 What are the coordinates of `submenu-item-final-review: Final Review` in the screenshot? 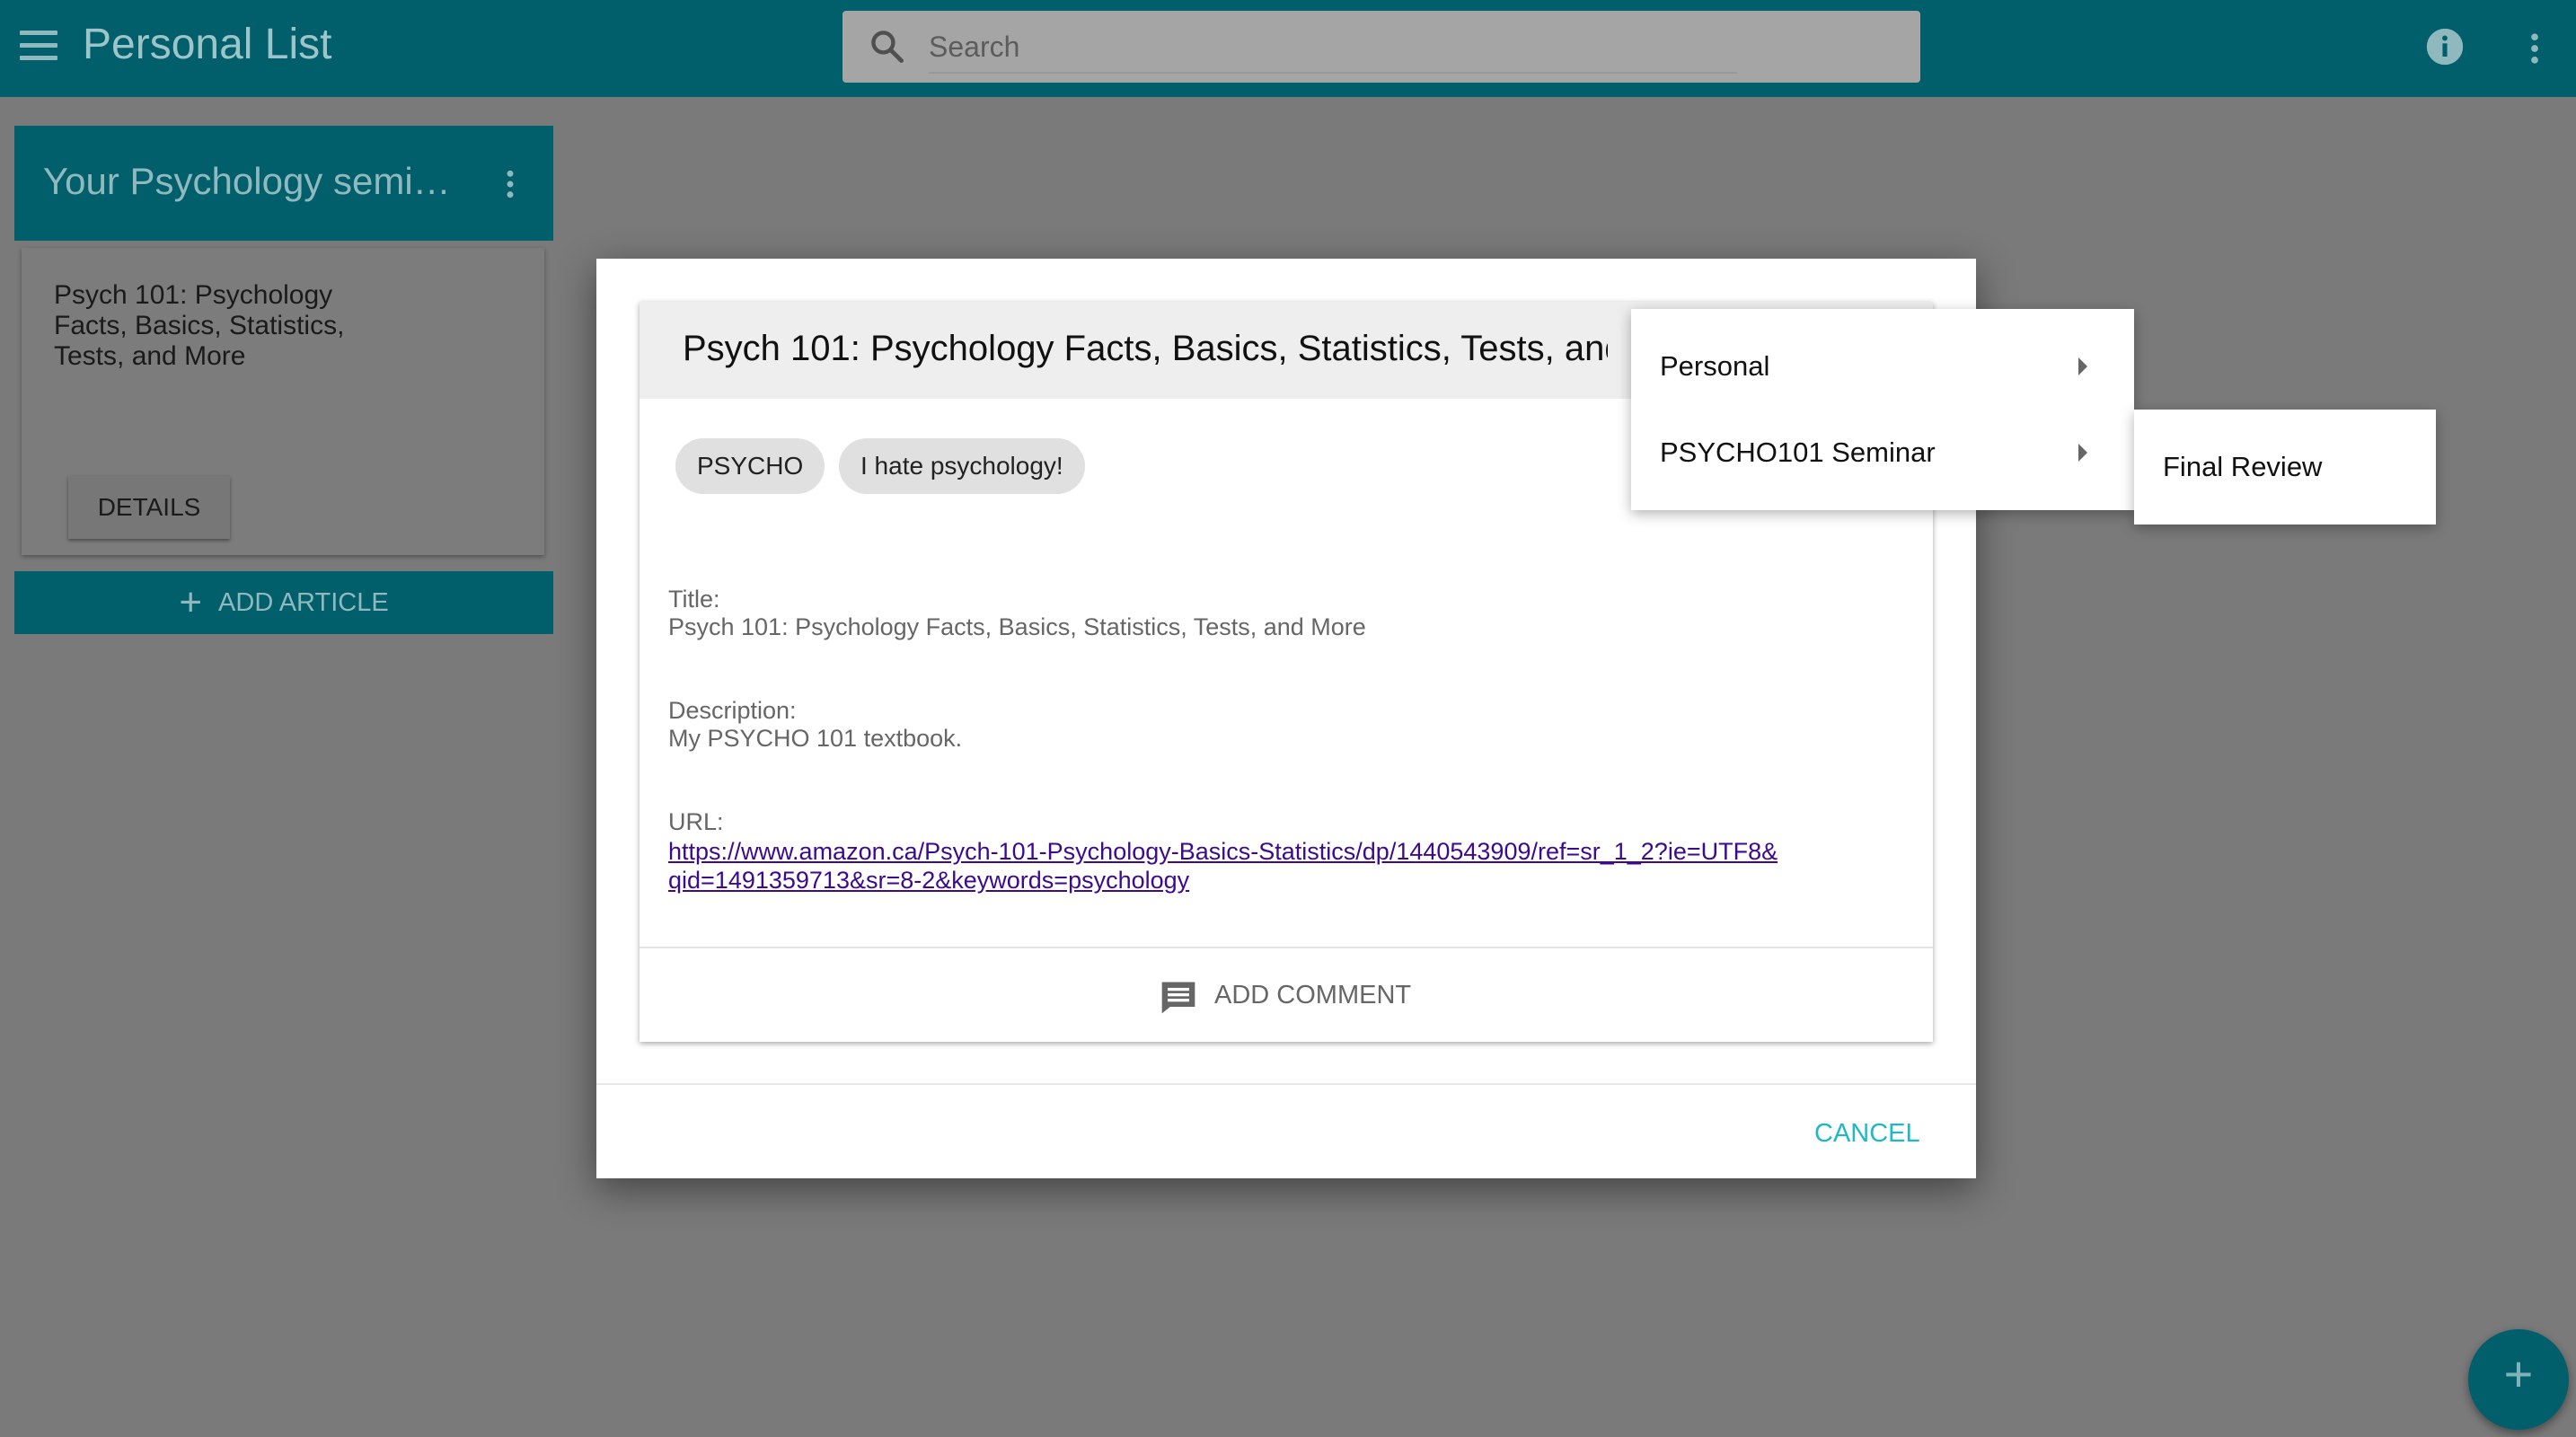 It's located at (2285, 466).